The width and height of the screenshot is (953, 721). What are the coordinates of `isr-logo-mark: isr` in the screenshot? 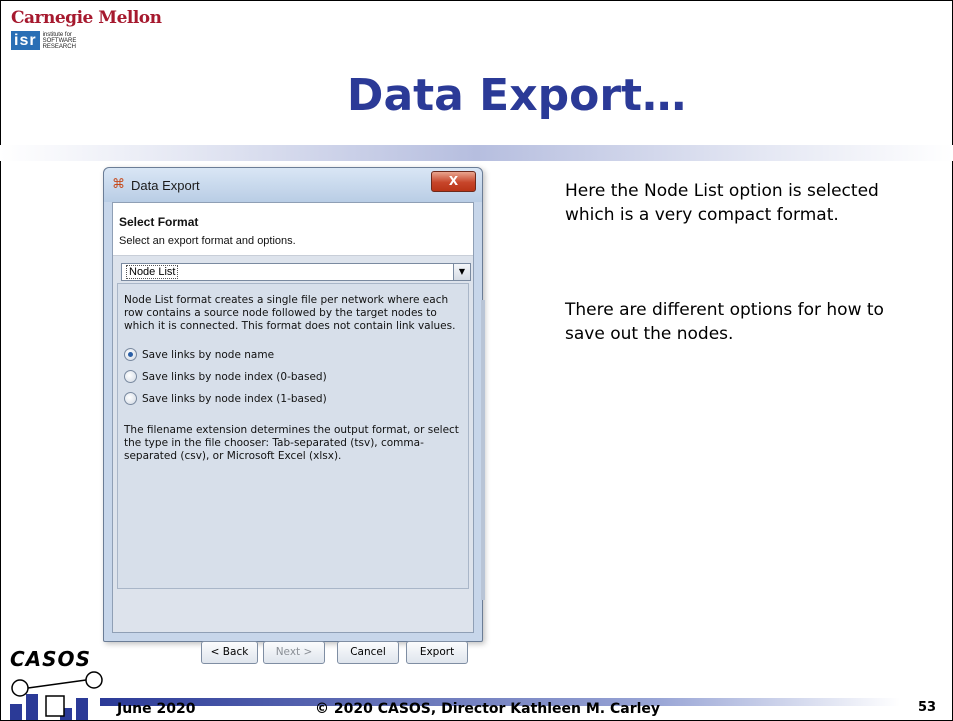 It's located at (25, 40).